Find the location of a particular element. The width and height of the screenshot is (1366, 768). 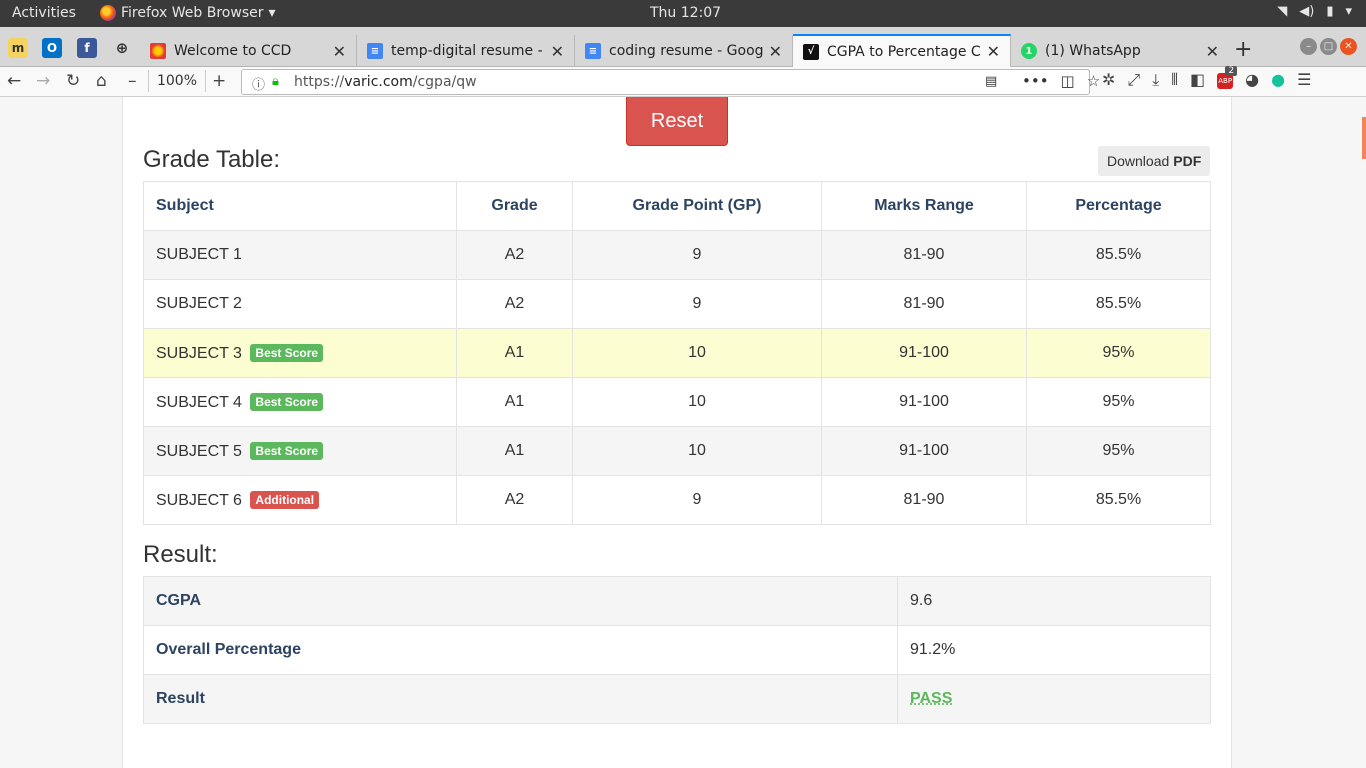

bookmark-star-icon: ☆ is located at coordinates (1093, 81).